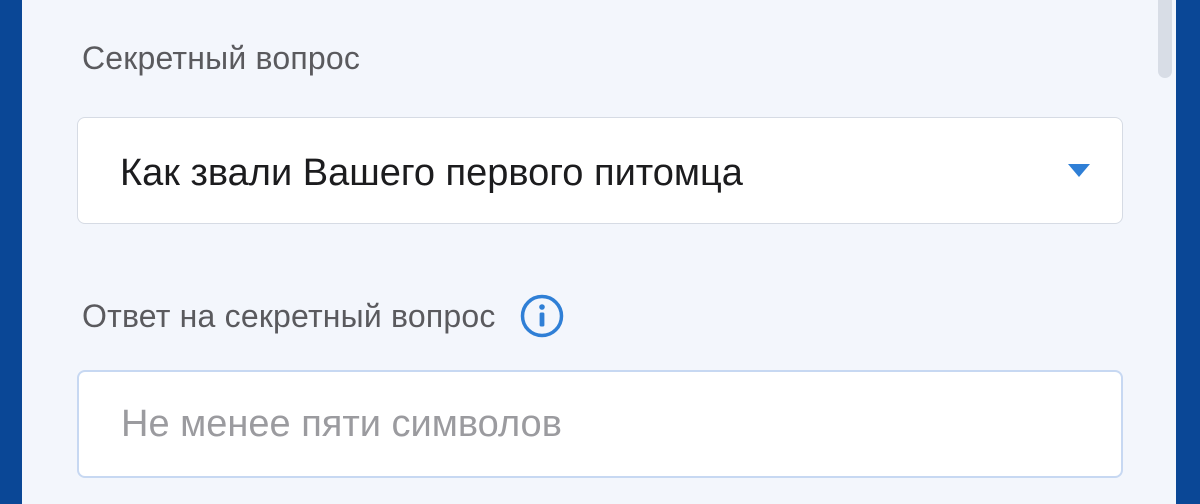 This screenshot has height=504, width=1200. Describe the element at coordinates (542, 316) in the screenshot. I see `info-icon` at that location.